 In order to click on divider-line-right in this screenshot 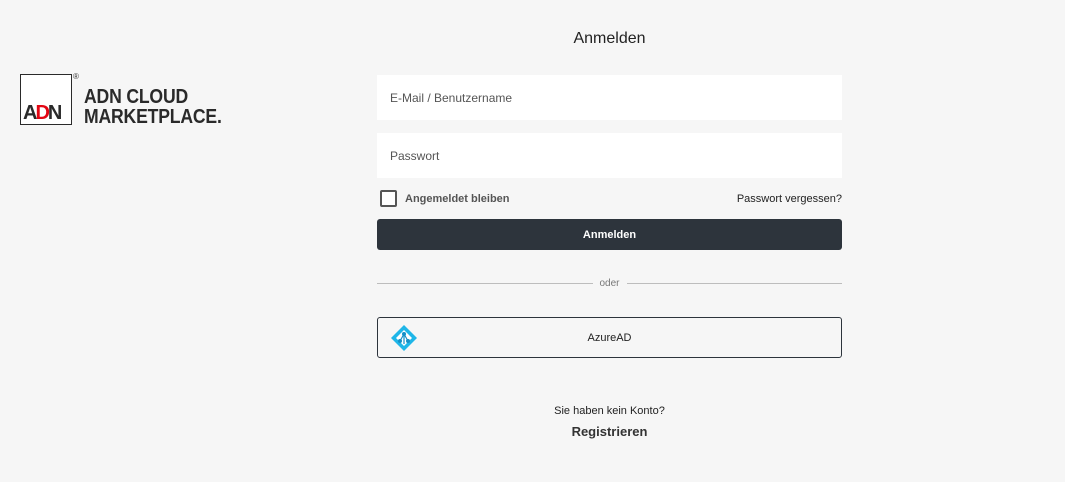, I will do `click(734, 283)`.